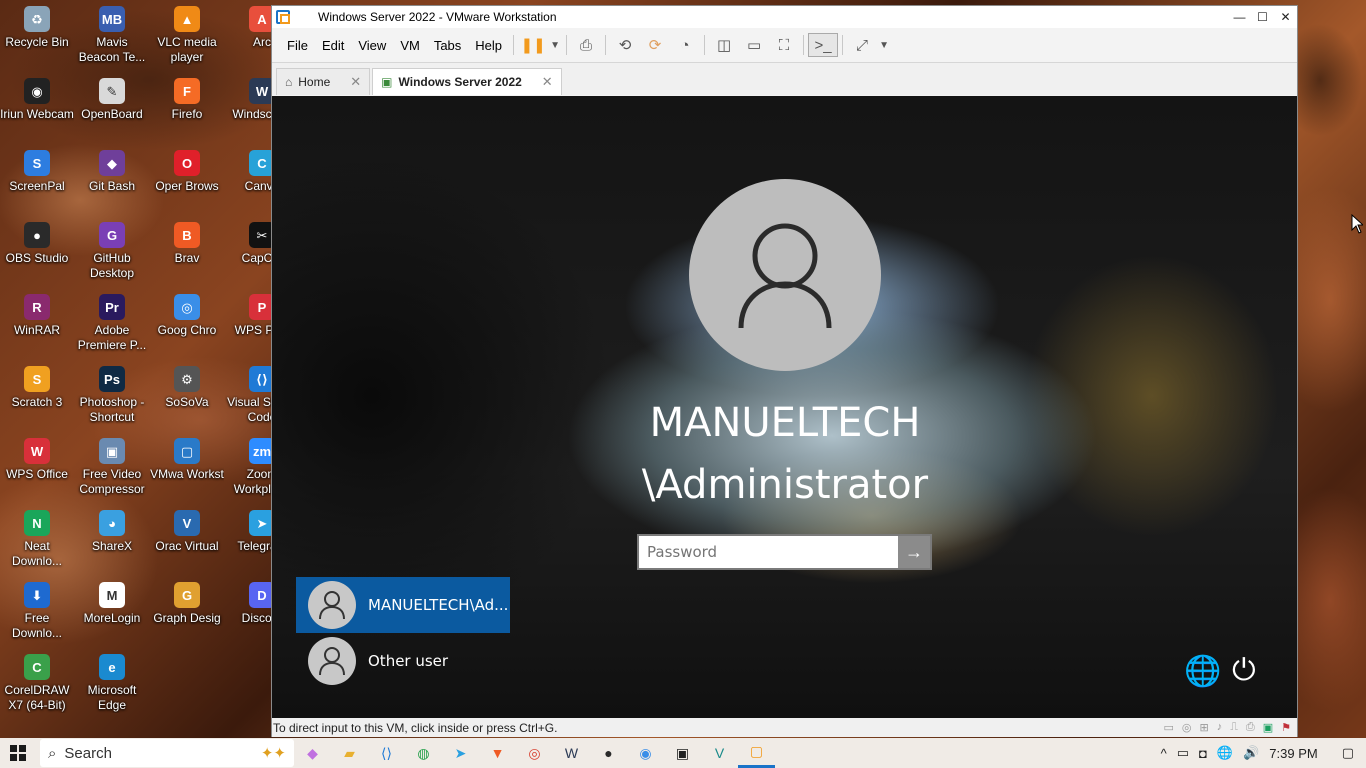 The width and height of the screenshot is (1366, 768). I want to click on desktop-shortcut: ⚙ SoSoVa, so click(187, 388).